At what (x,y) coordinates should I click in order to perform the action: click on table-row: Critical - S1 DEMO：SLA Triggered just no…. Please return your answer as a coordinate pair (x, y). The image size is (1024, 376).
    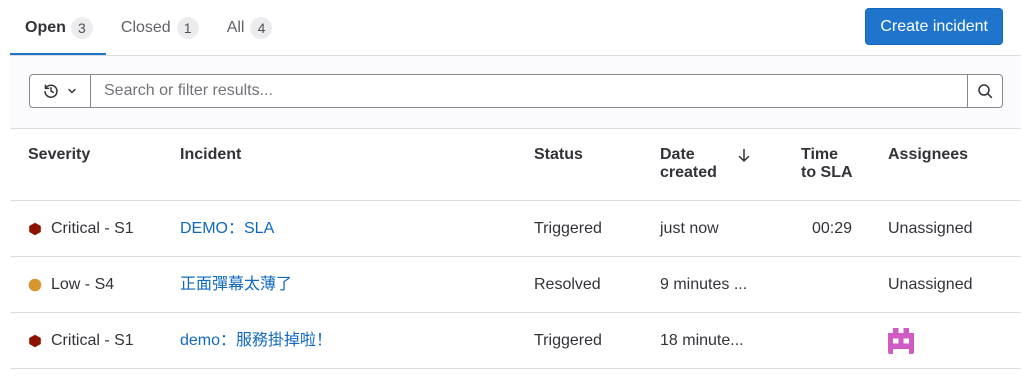
    Looking at the image, I should click on (515, 229).